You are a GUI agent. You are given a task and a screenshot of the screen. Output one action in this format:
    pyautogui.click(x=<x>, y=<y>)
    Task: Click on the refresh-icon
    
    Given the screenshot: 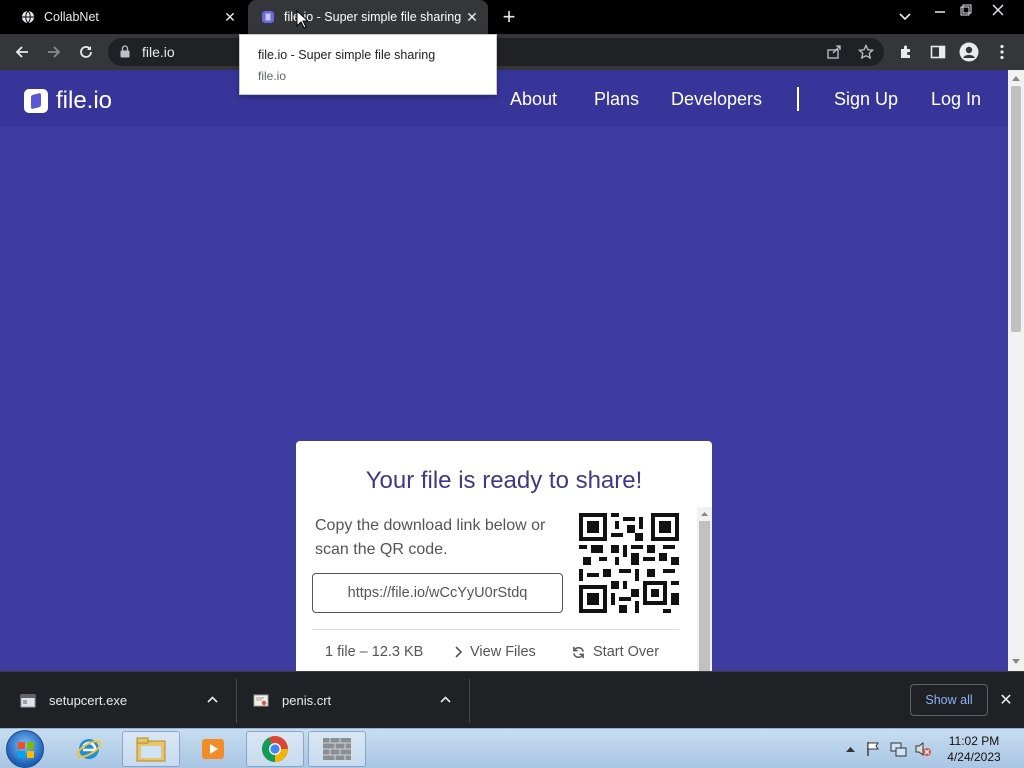 What is the action you would take?
    pyautogui.click(x=578, y=652)
    